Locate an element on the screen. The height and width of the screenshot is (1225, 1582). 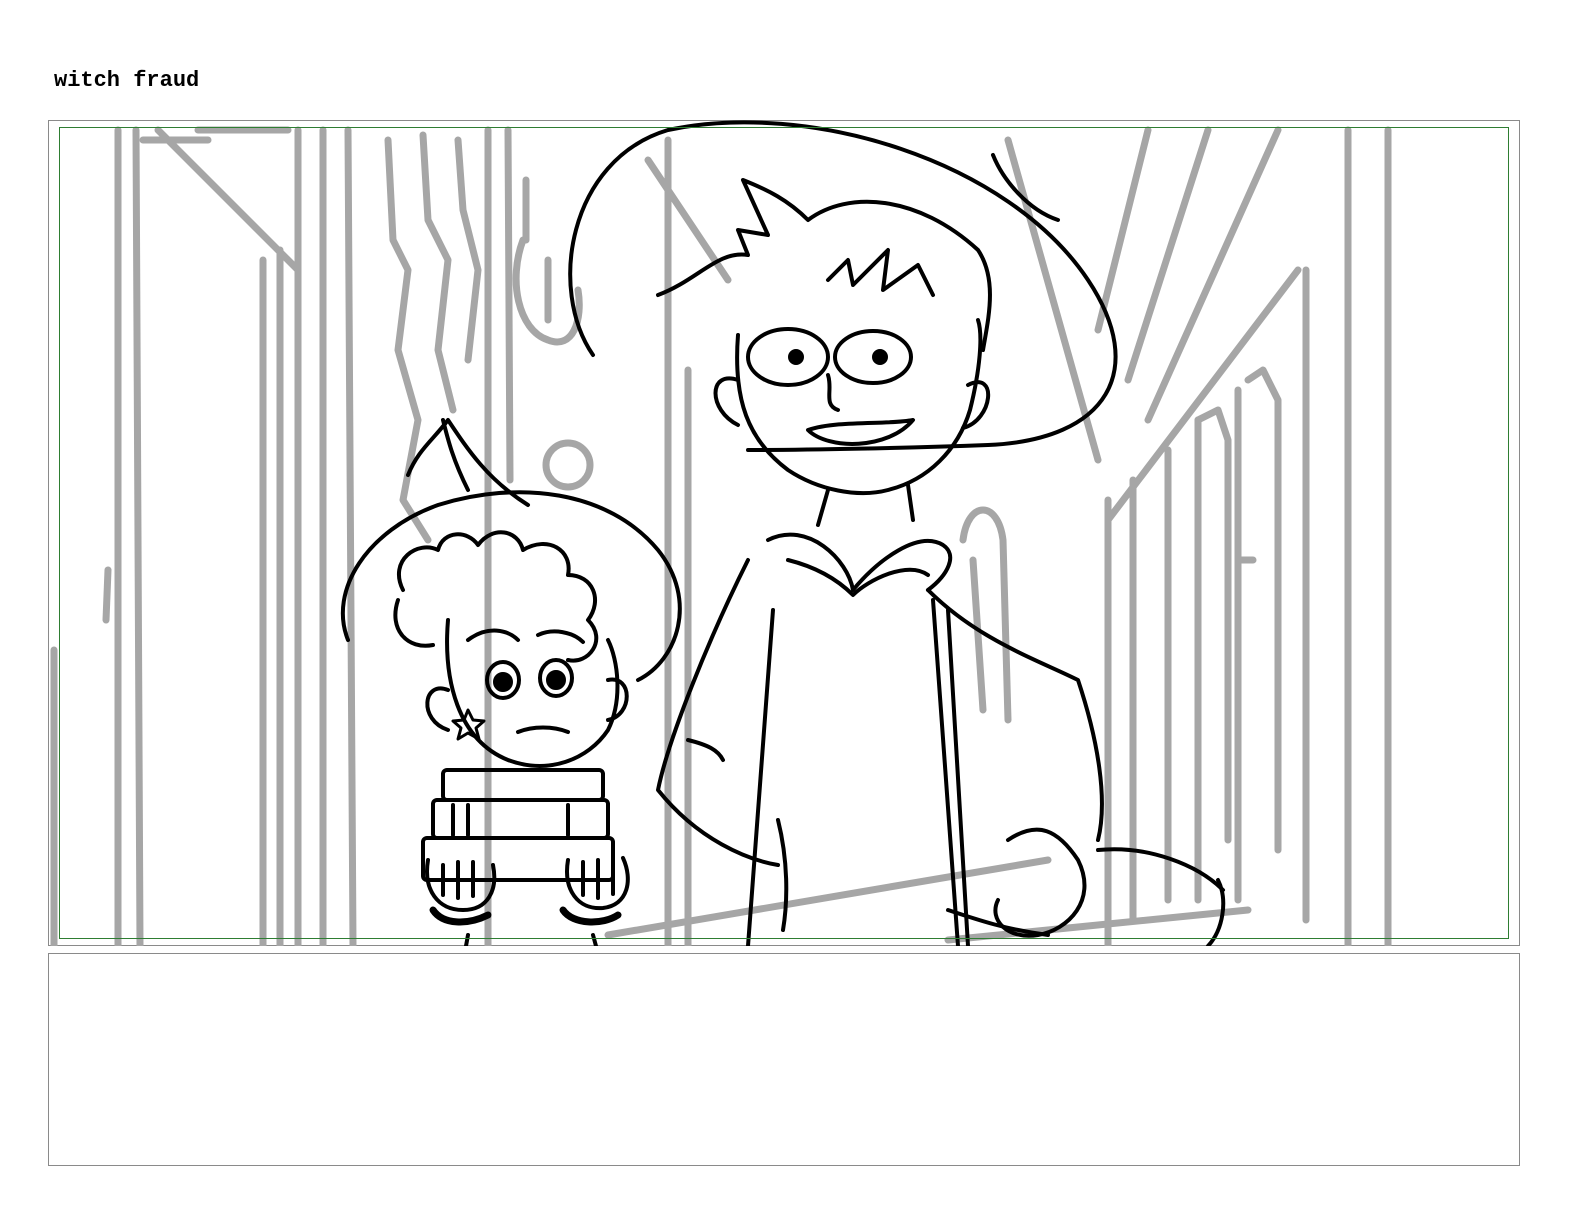
panel-notes-text is located at coordinates (784, 964).